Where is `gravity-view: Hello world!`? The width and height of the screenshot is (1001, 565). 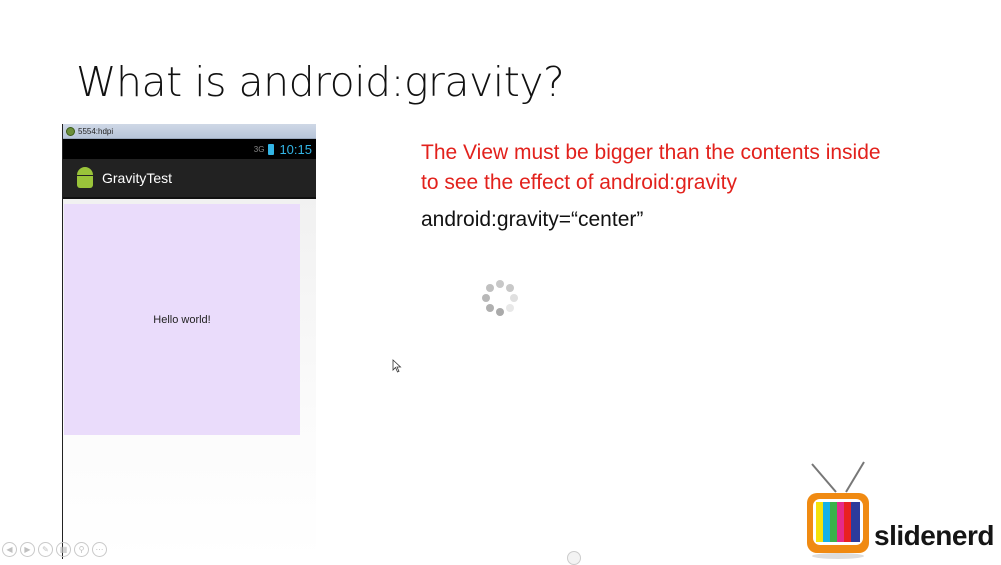
gravity-view: Hello world! is located at coordinates (182, 319).